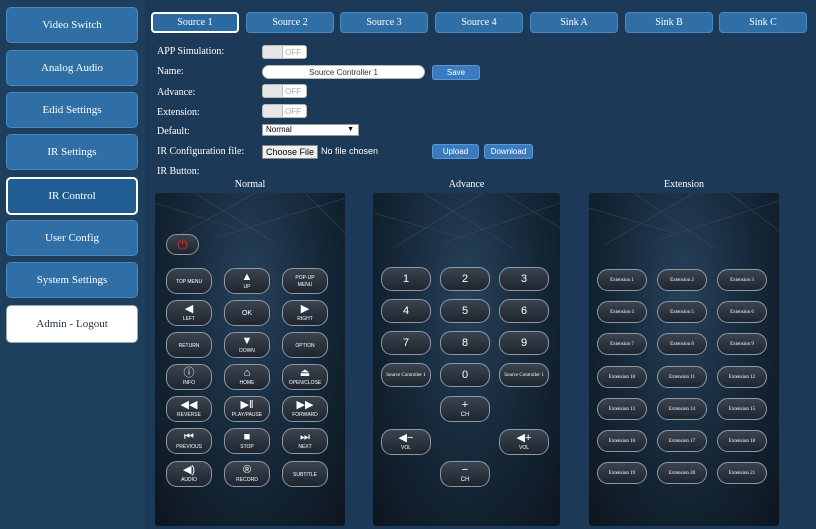 The height and width of the screenshot is (529, 816). I want to click on extension-4-button: Extension 4, so click(622, 312).